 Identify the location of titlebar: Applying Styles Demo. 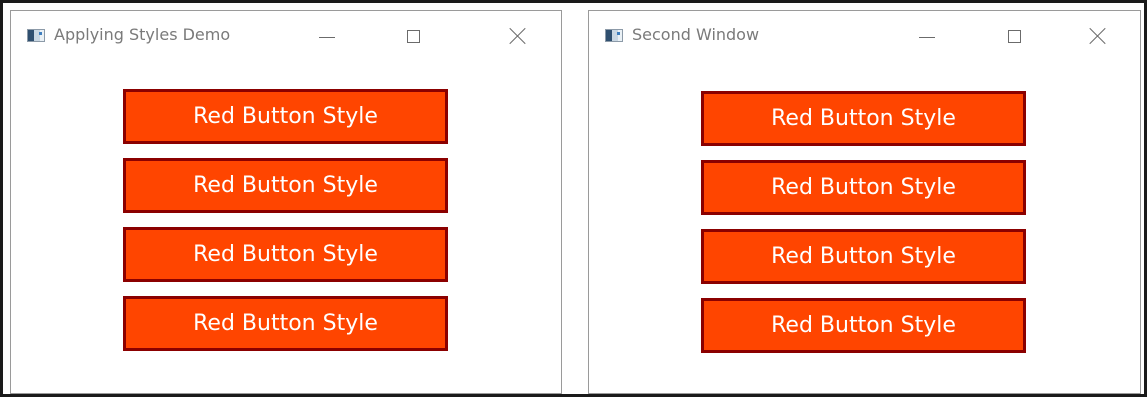
(286, 36).